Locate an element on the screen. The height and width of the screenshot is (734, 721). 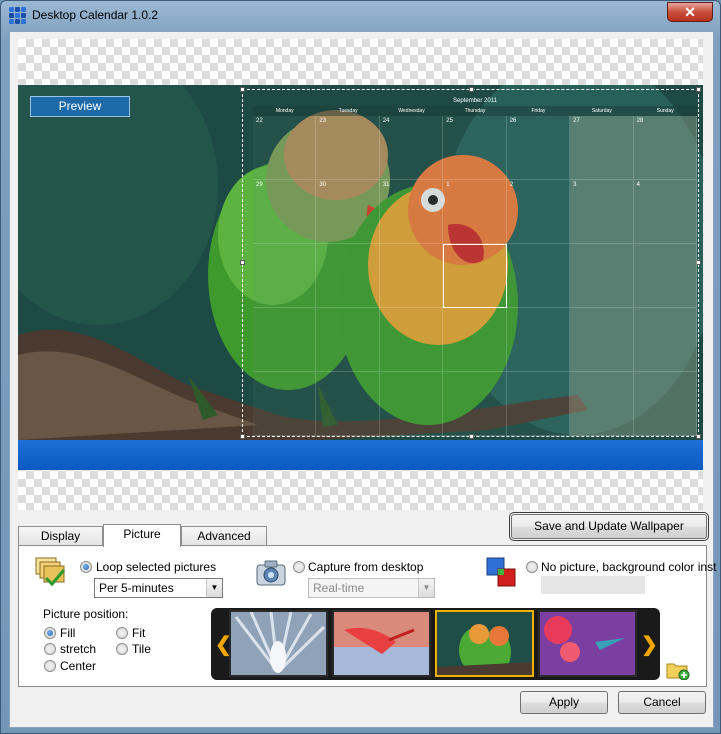
position-fit-radio is located at coordinates (122, 633).